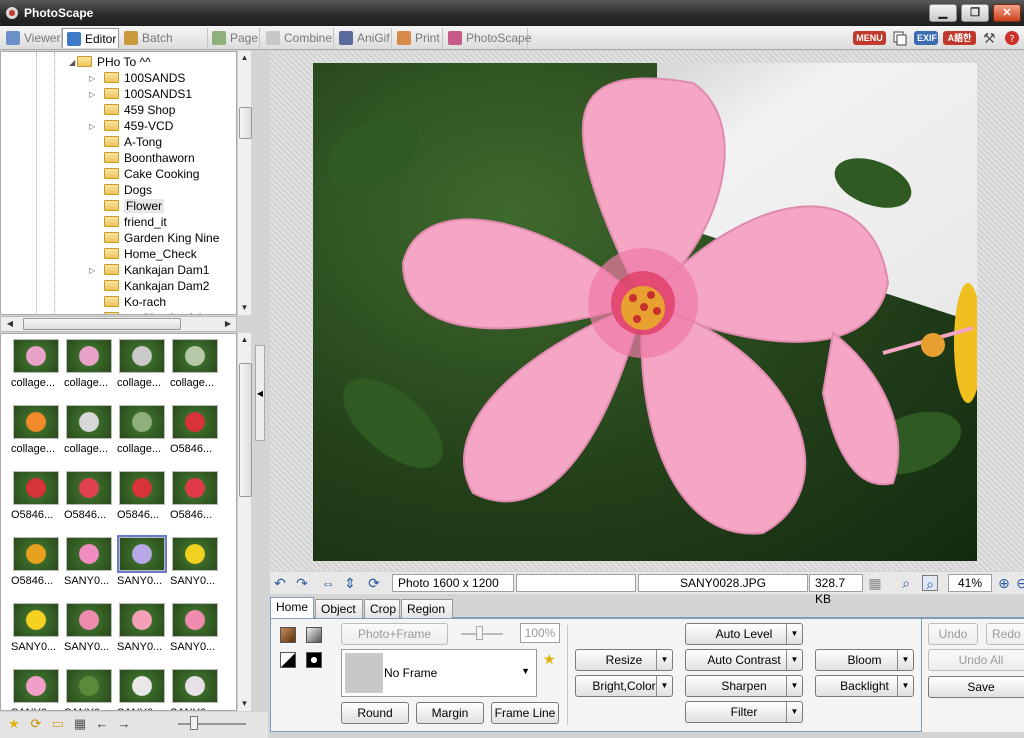  I want to click on tree-folder-item: Dogs, so click(119, 190).